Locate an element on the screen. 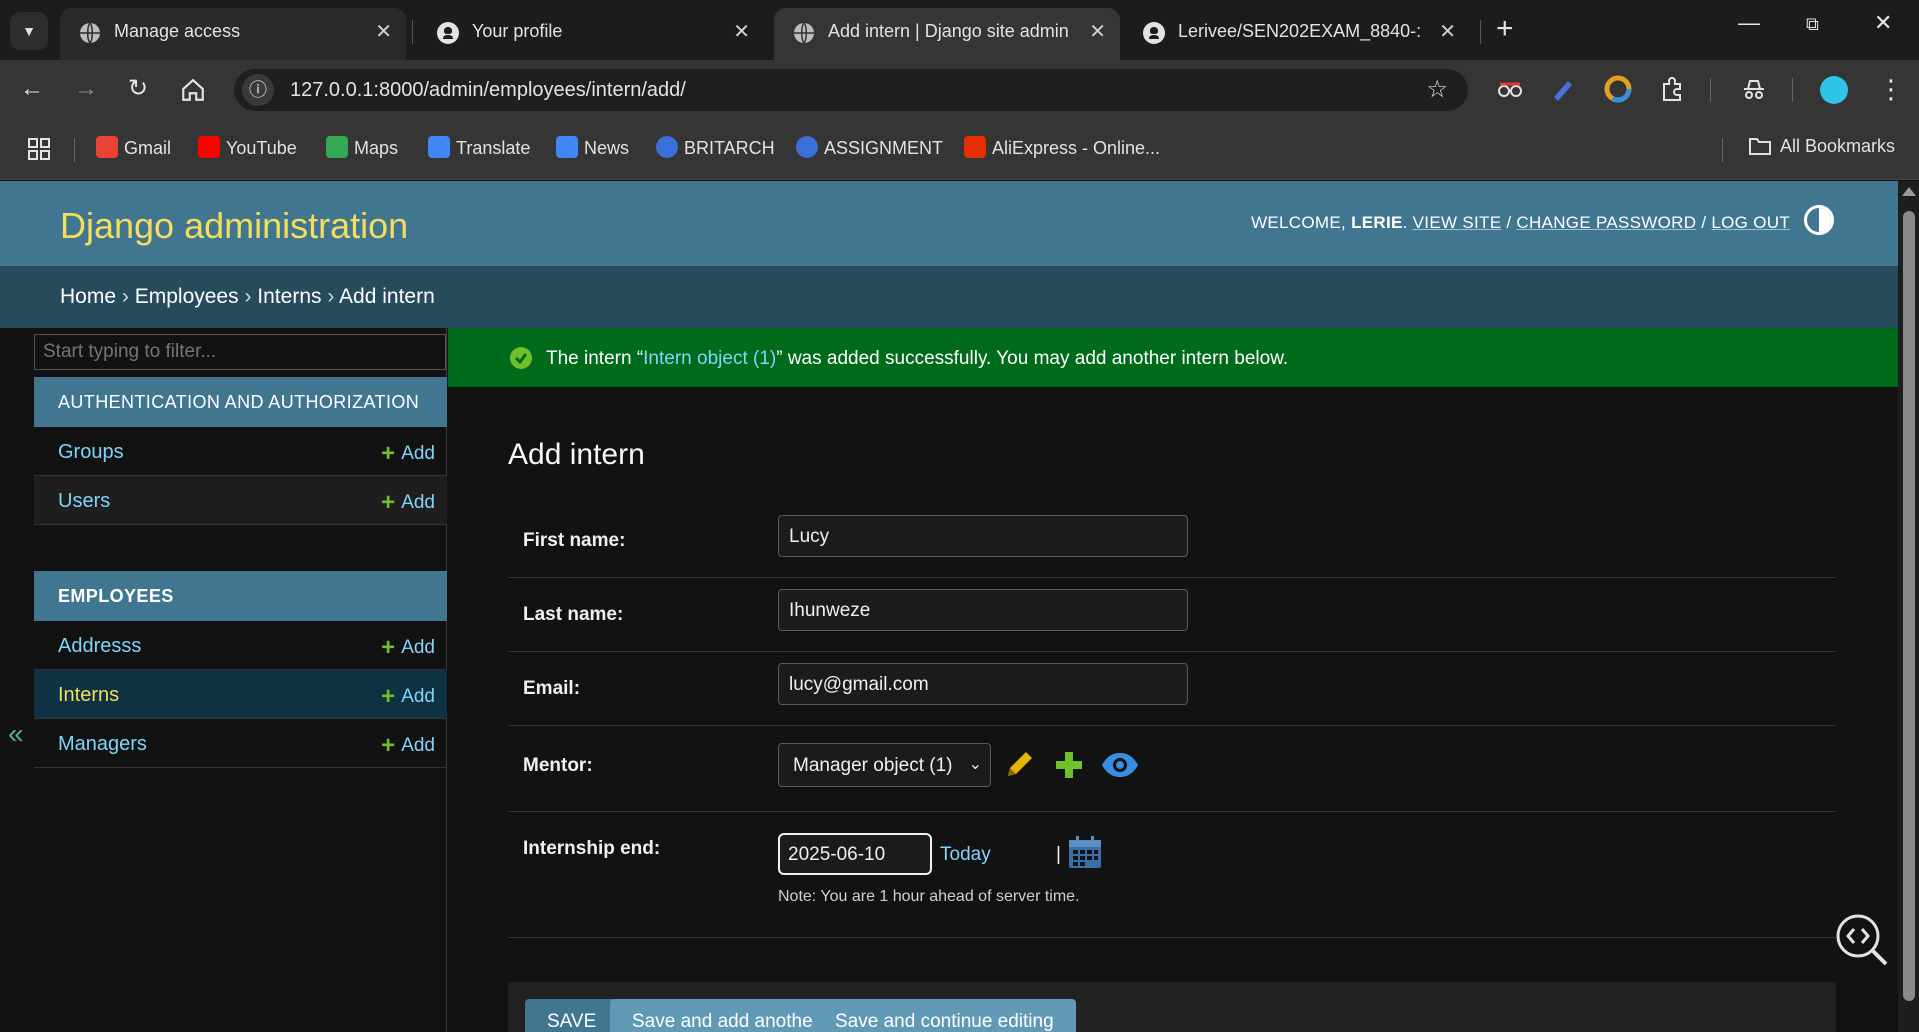 This screenshot has height=1032, width=1919. new-tab-icon: + is located at coordinates (1505, 29).